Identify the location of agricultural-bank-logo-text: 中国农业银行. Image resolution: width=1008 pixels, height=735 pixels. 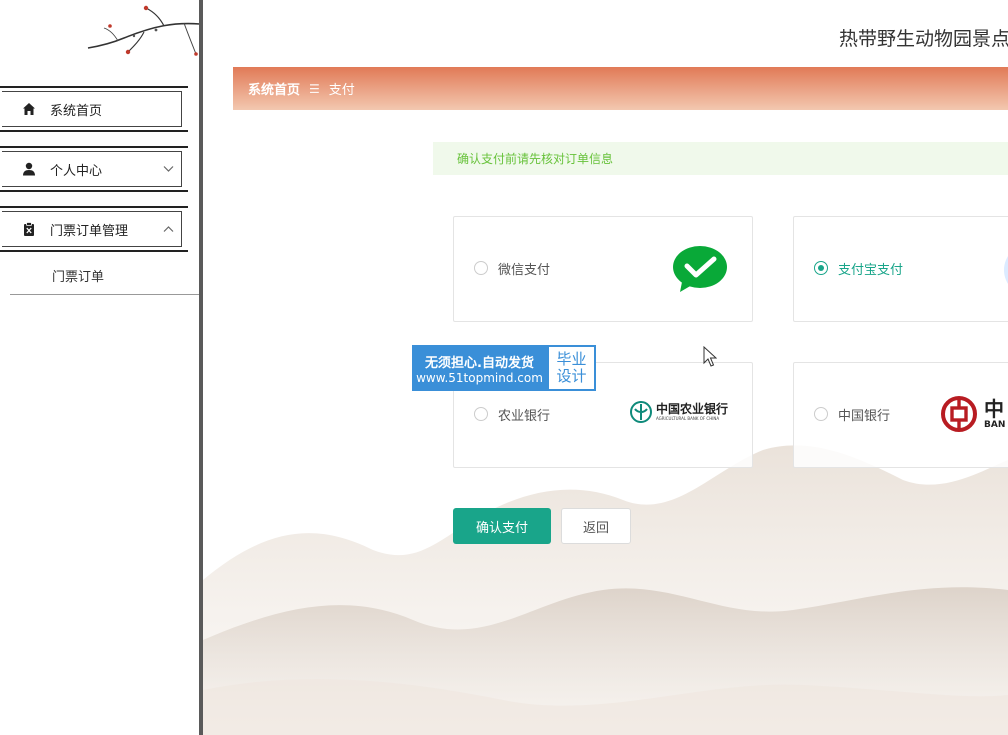
(692, 409).